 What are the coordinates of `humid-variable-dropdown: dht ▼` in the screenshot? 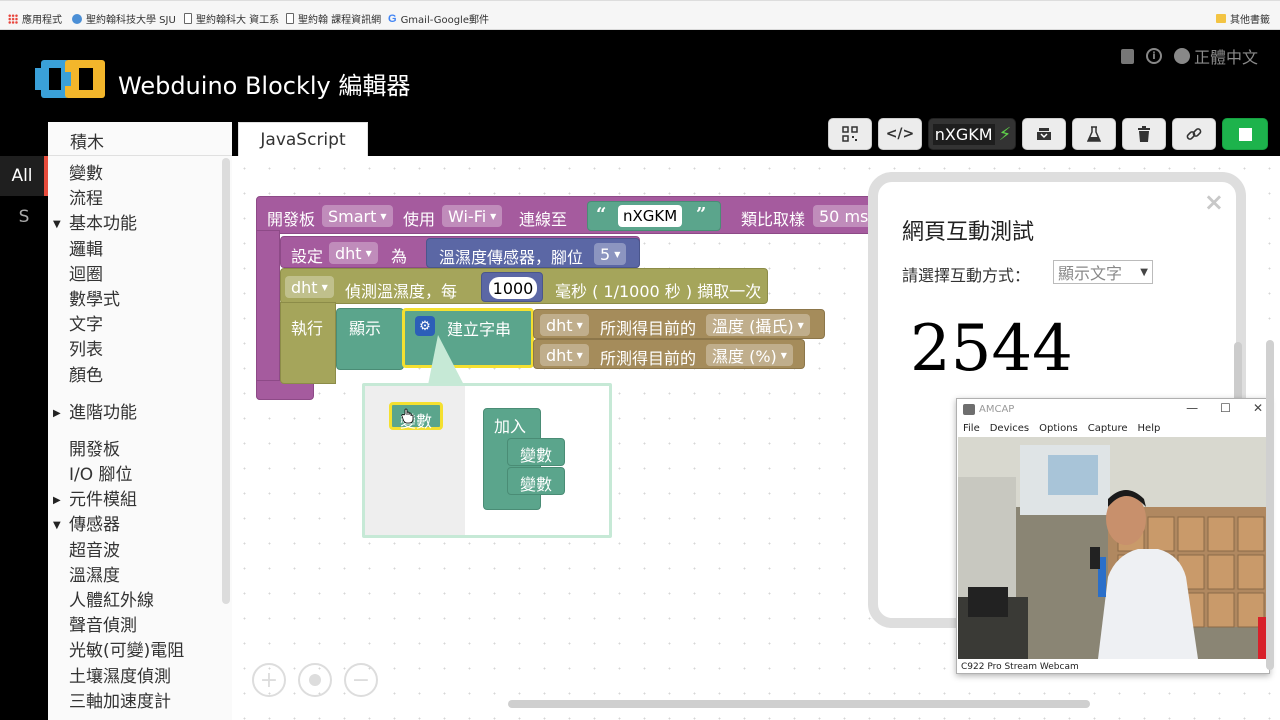 It's located at (564, 355).